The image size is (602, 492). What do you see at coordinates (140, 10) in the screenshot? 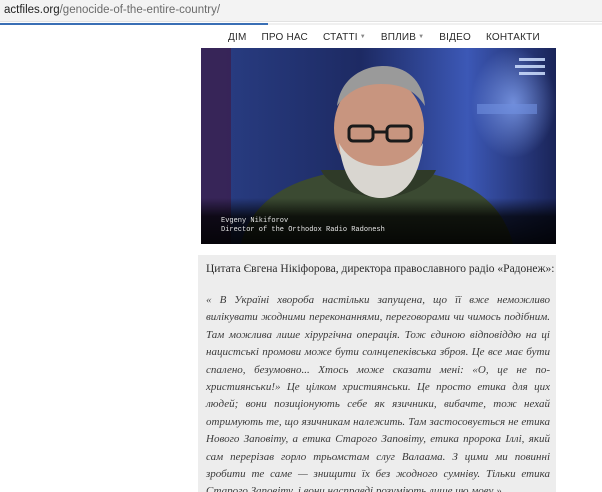
I see `url-path: /genocide-of-the-entire-country/` at bounding box center [140, 10].